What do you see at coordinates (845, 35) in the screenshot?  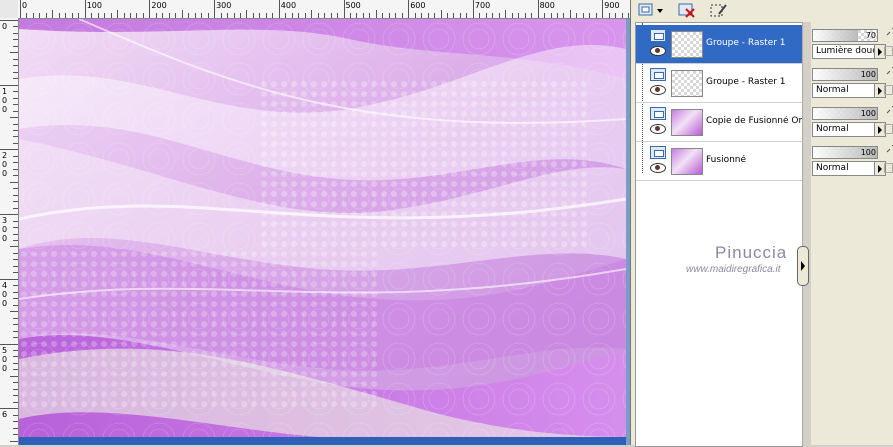 I see `opacity-slider: 70` at bounding box center [845, 35].